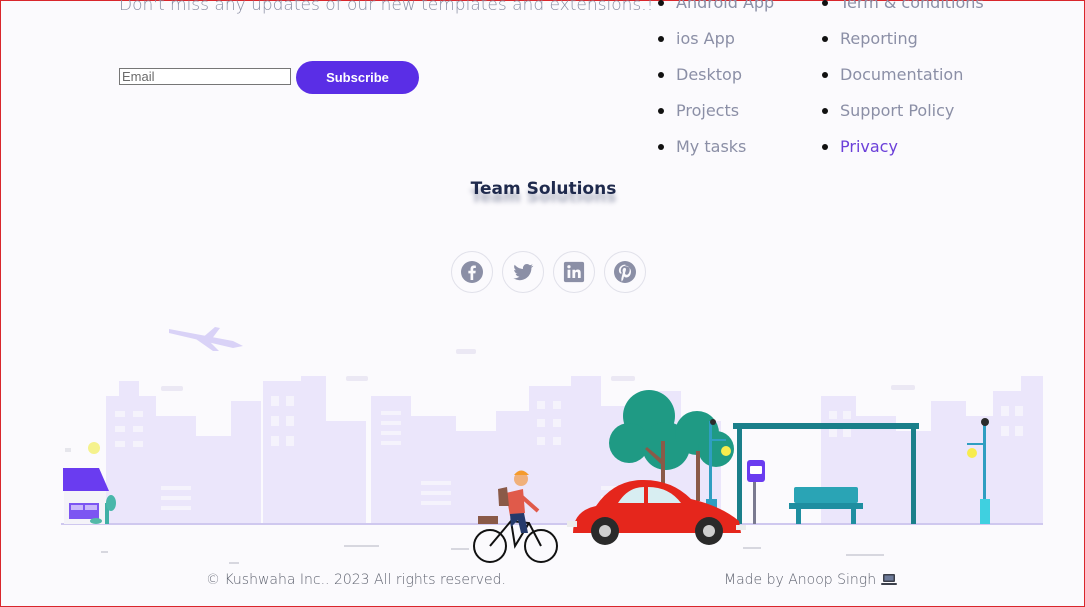 This screenshot has height=607, width=1085. I want to click on linkedin-icon, so click(574, 272).